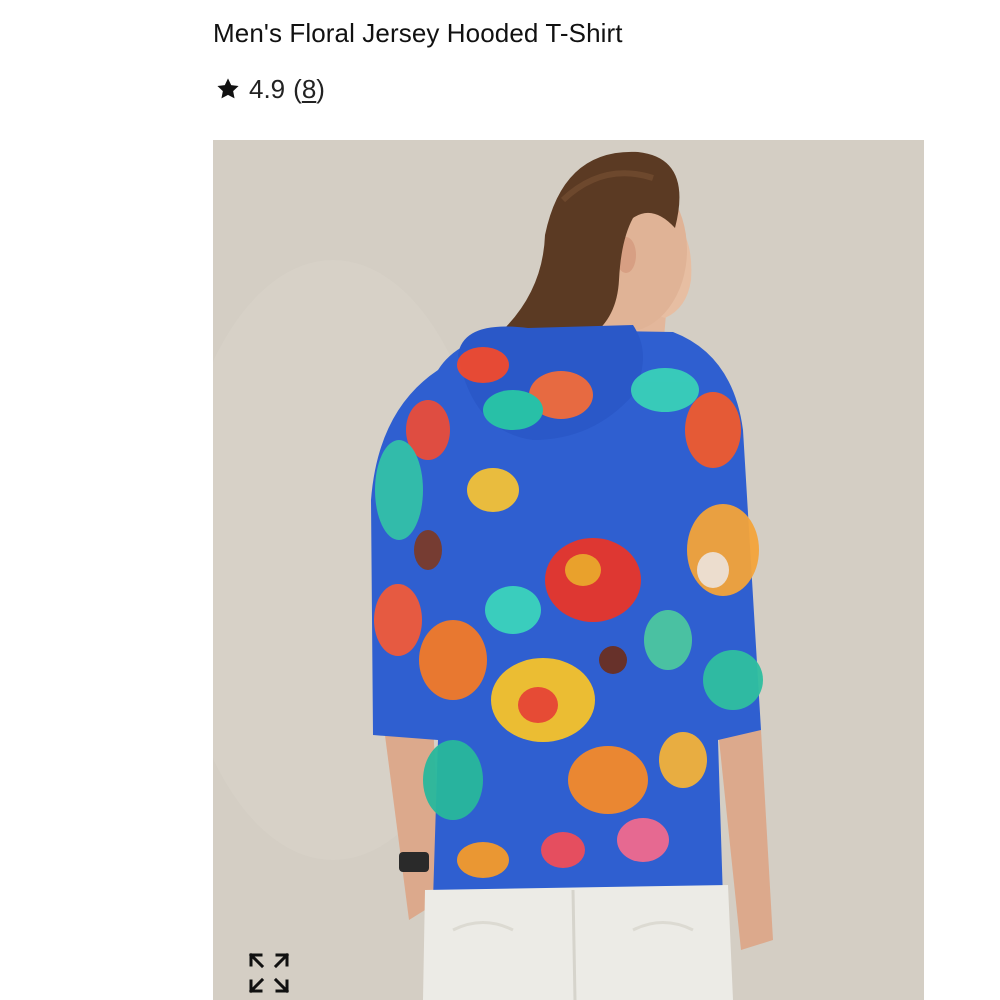 The height and width of the screenshot is (1000, 1000). Describe the element at coordinates (418, 33) in the screenshot. I see `product-title: Men's Floral Jersey Hooded T-Shirt` at that location.